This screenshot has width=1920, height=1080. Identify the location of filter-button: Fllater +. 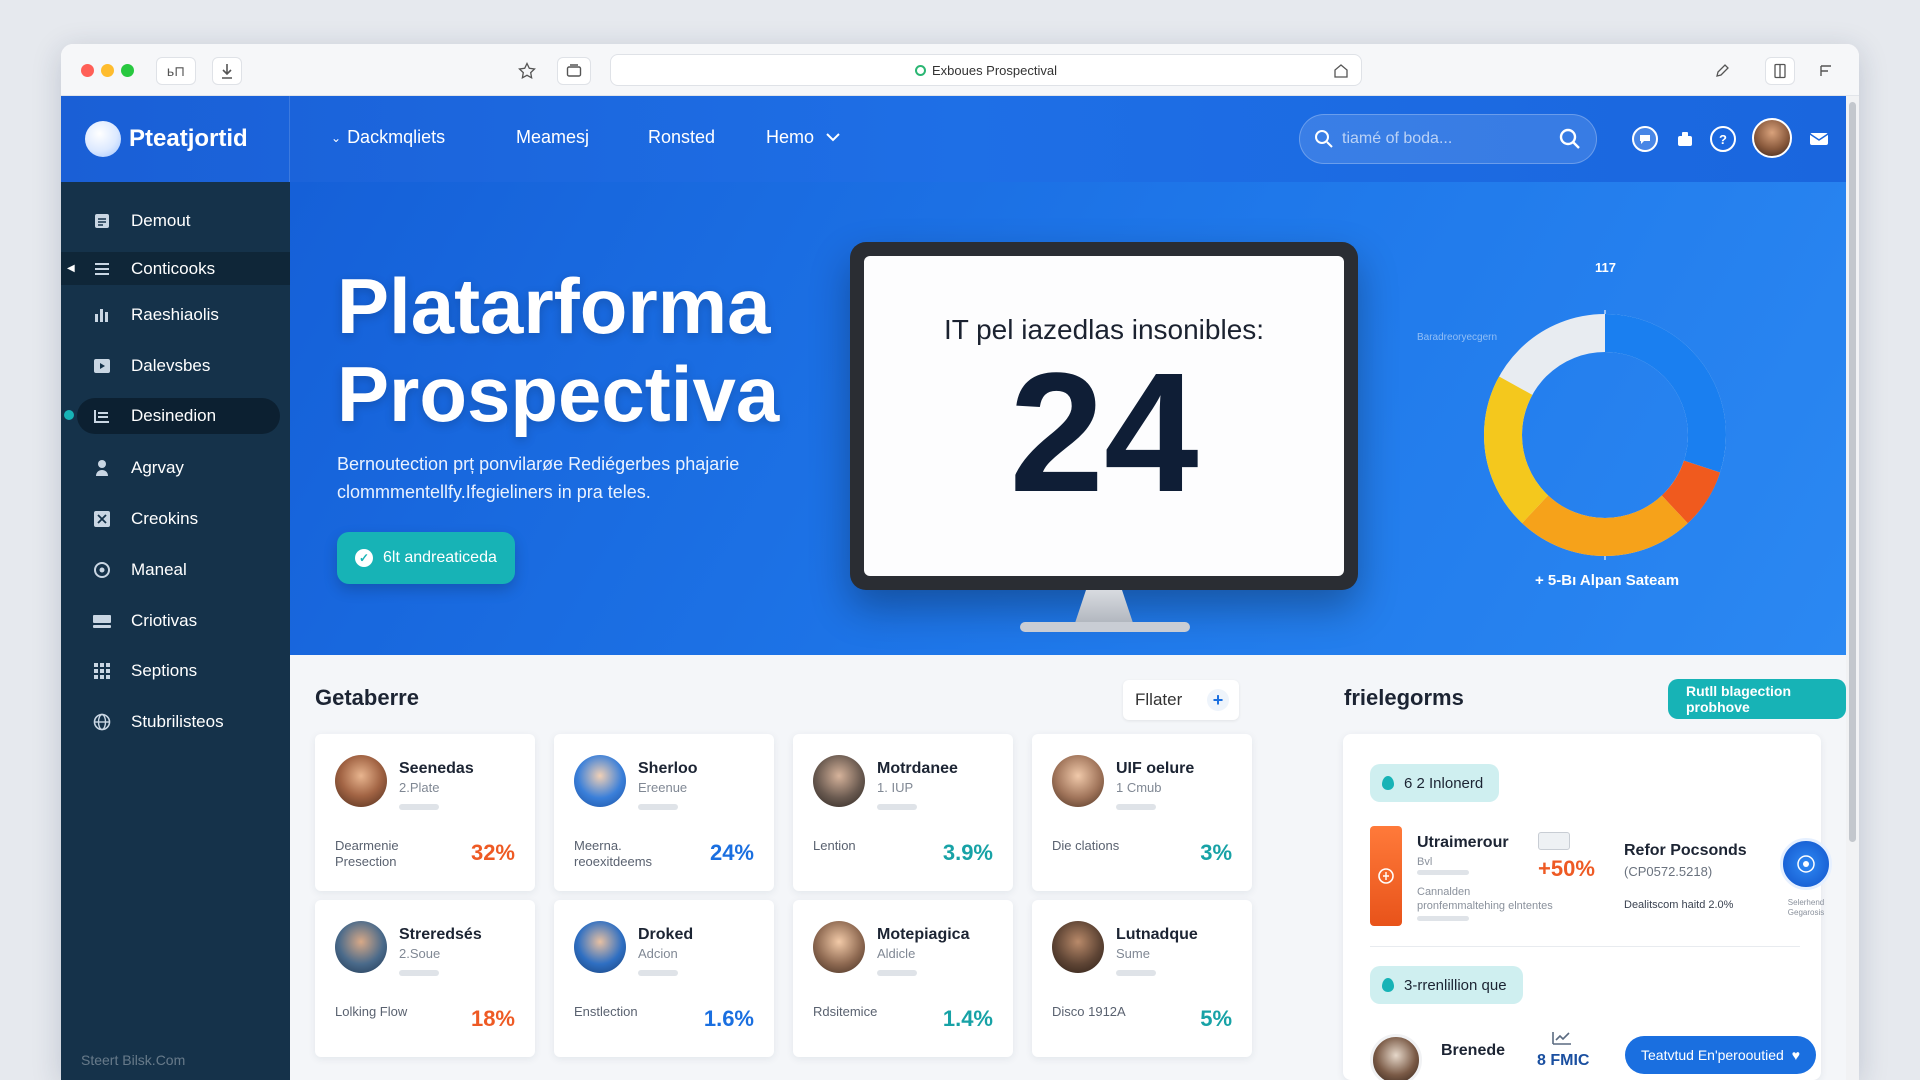
(1181, 700).